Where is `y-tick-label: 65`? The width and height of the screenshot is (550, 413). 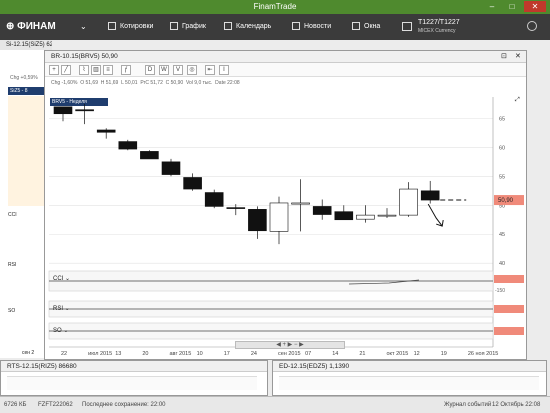 y-tick-label: 65 is located at coordinates (502, 119).